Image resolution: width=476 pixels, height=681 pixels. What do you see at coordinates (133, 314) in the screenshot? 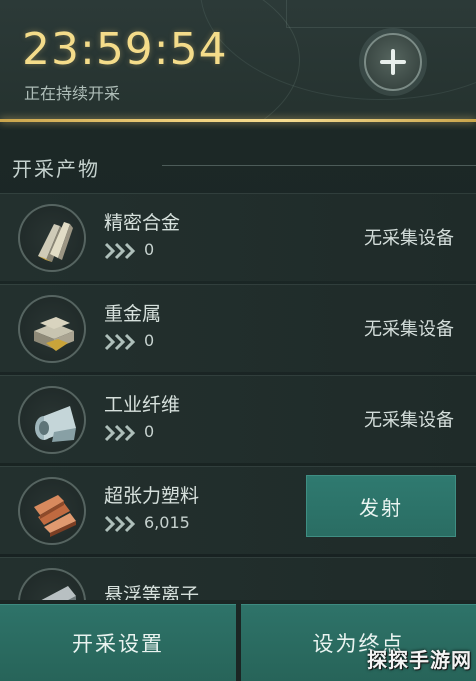
I see `resource-name: 重金属` at bounding box center [133, 314].